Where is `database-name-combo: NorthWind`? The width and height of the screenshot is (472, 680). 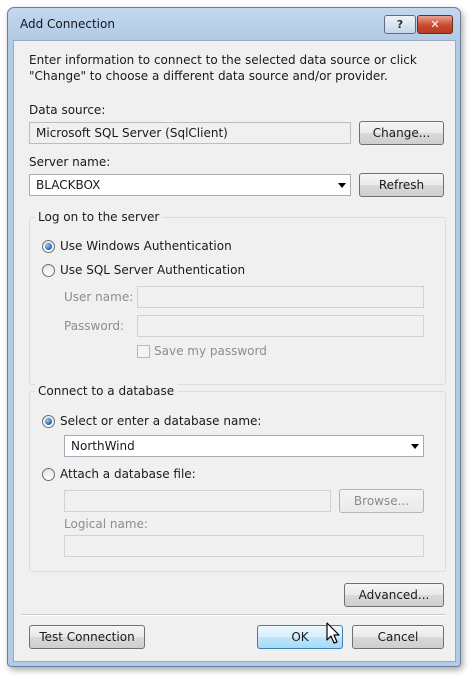 database-name-combo: NorthWind is located at coordinates (244, 446).